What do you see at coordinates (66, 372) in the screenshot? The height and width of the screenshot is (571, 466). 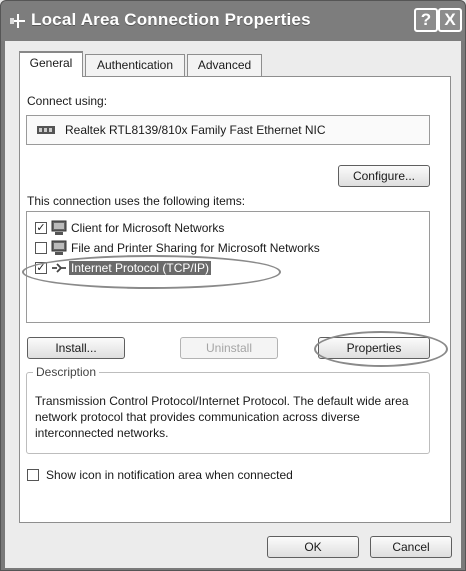 I see `description-title: Description` at bounding box center [66, 372].